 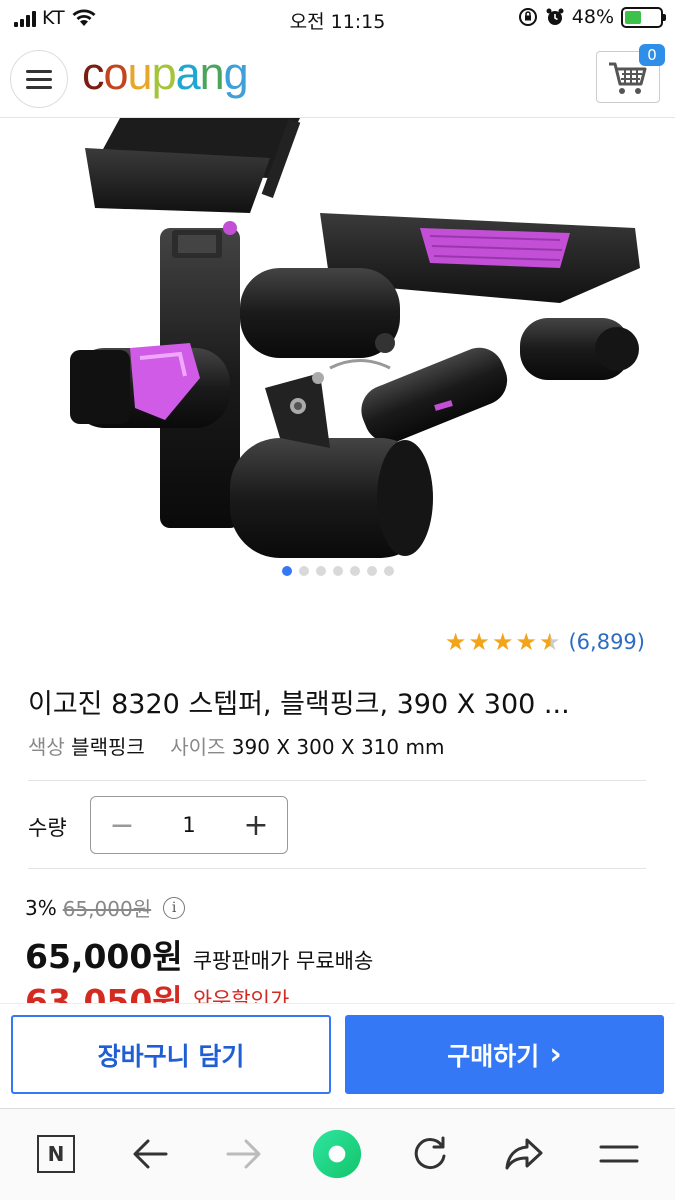 I want to click on battery-percent: 48%, so click(x=592, y=17).